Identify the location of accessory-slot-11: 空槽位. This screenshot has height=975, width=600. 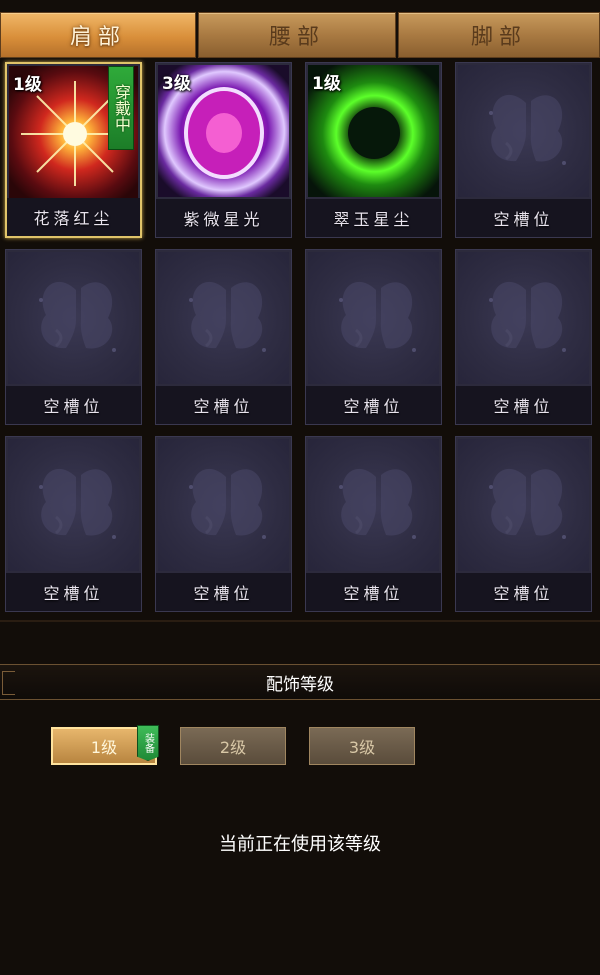
(373, 524).